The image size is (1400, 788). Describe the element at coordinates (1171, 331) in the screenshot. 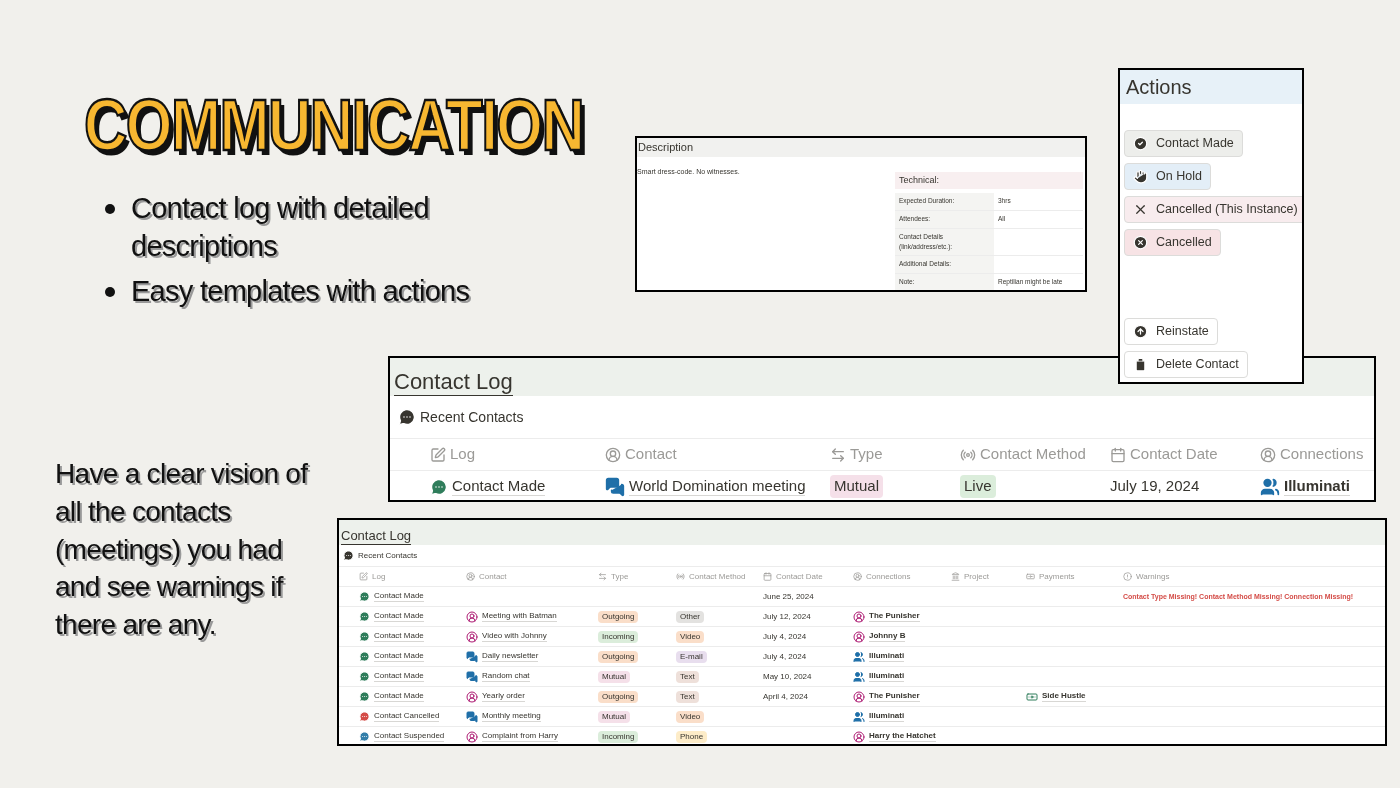

I see `action-button: Reinstate` at that location.